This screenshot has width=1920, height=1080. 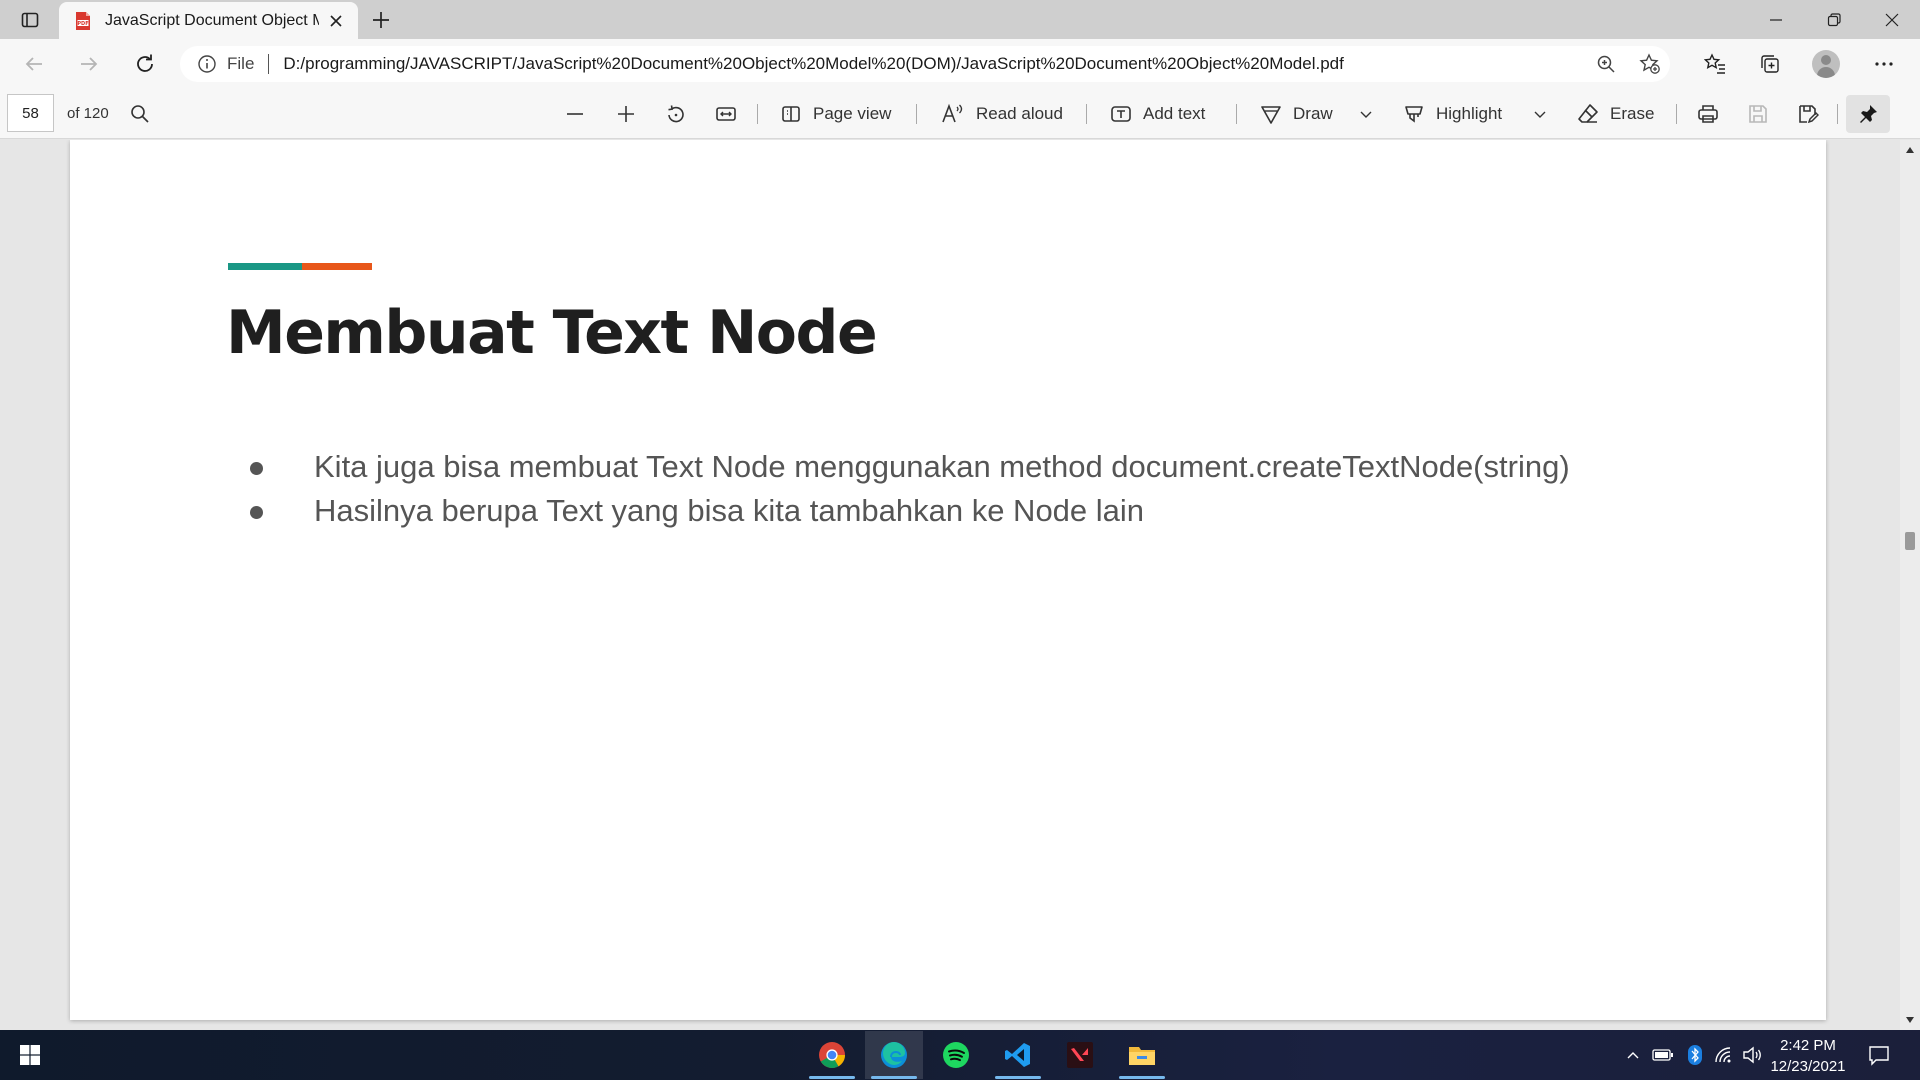 I want to click on file-explorer-icon, so click(x=1142, y=1056).